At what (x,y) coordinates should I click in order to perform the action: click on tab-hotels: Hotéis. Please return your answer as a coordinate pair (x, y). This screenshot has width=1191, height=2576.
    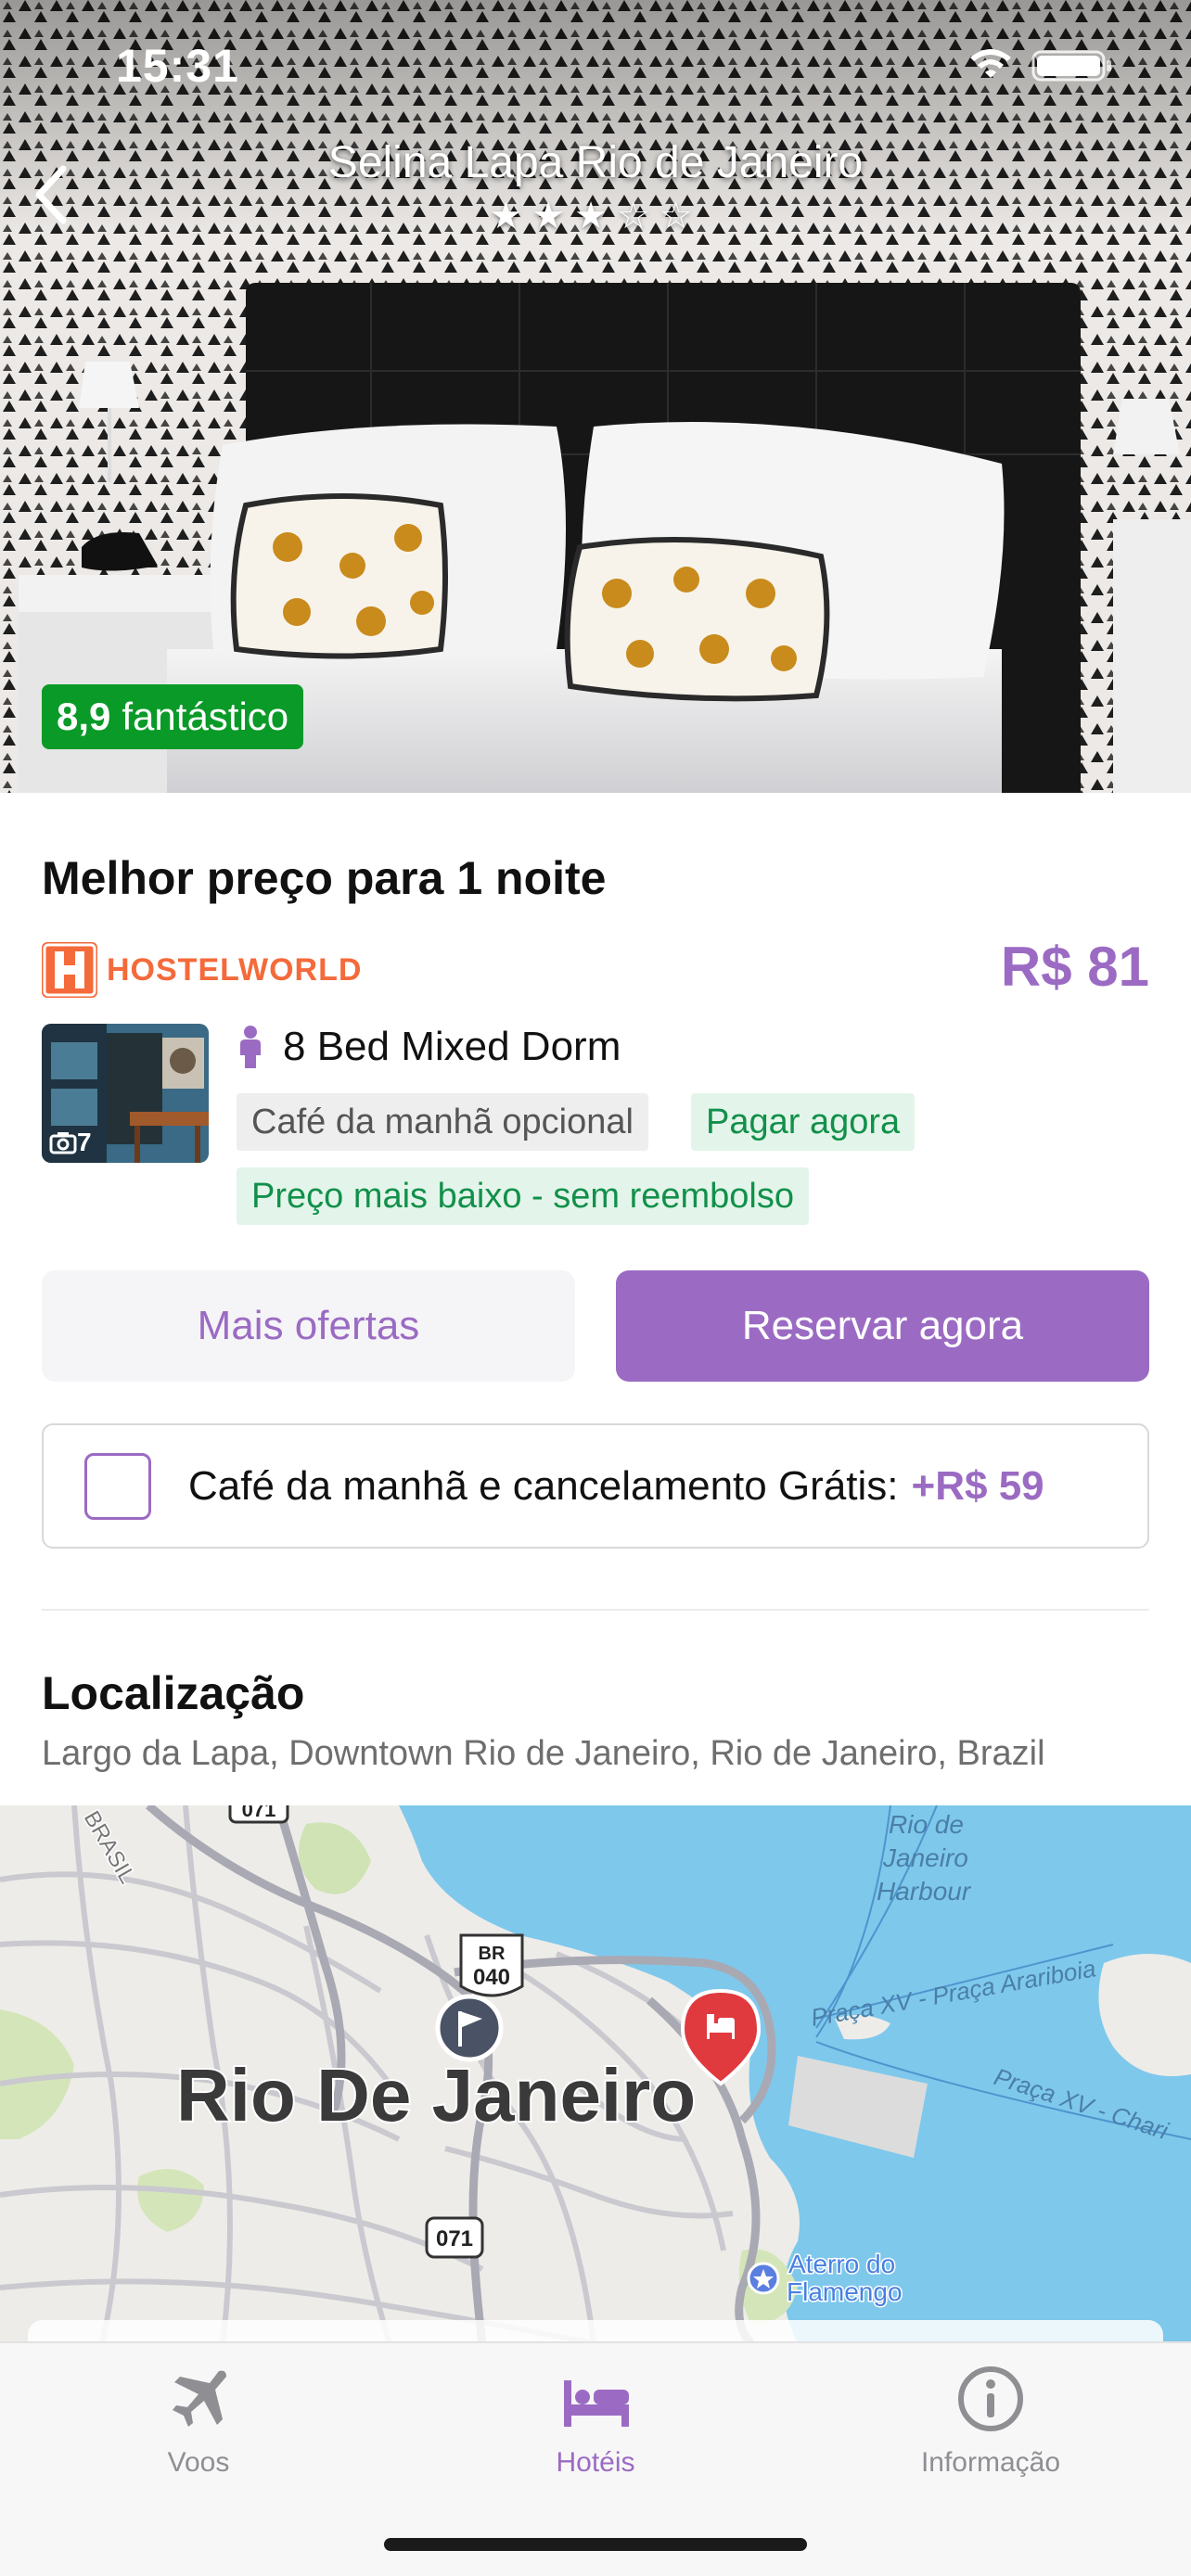
    Looking at the image, I should click on (595, 2420).